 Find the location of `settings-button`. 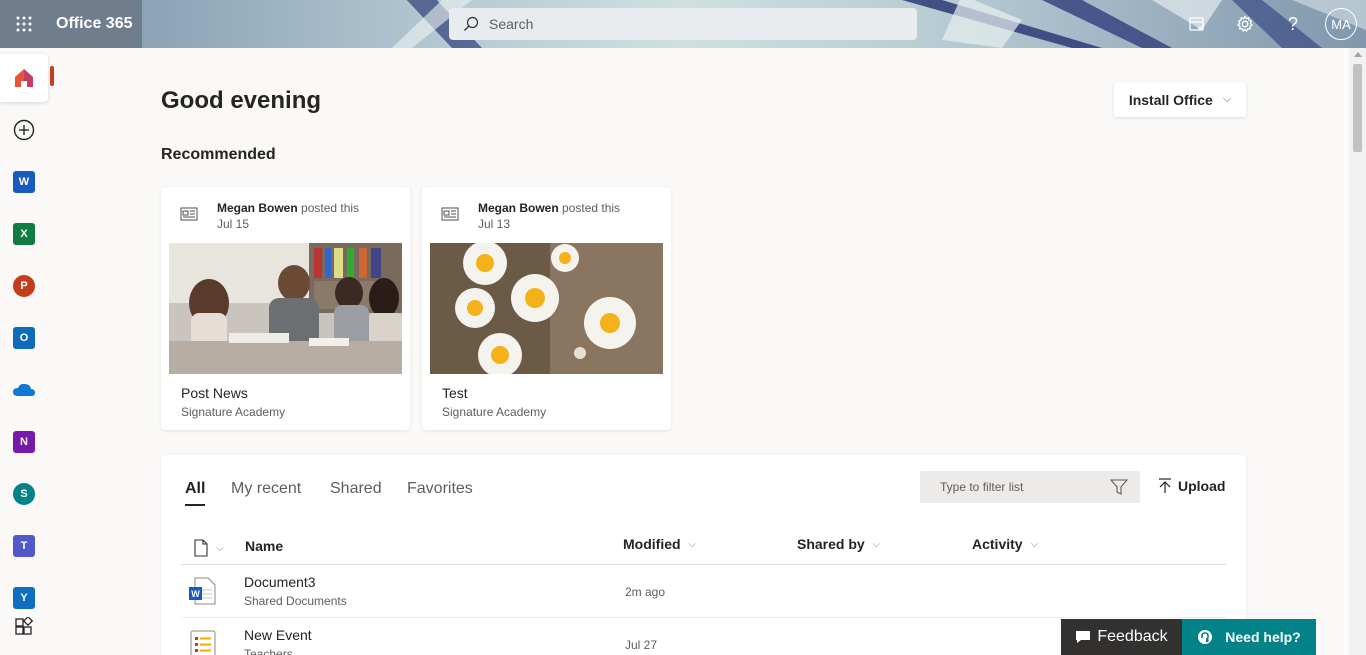

settings-button is located at coordinates (1245, 24).